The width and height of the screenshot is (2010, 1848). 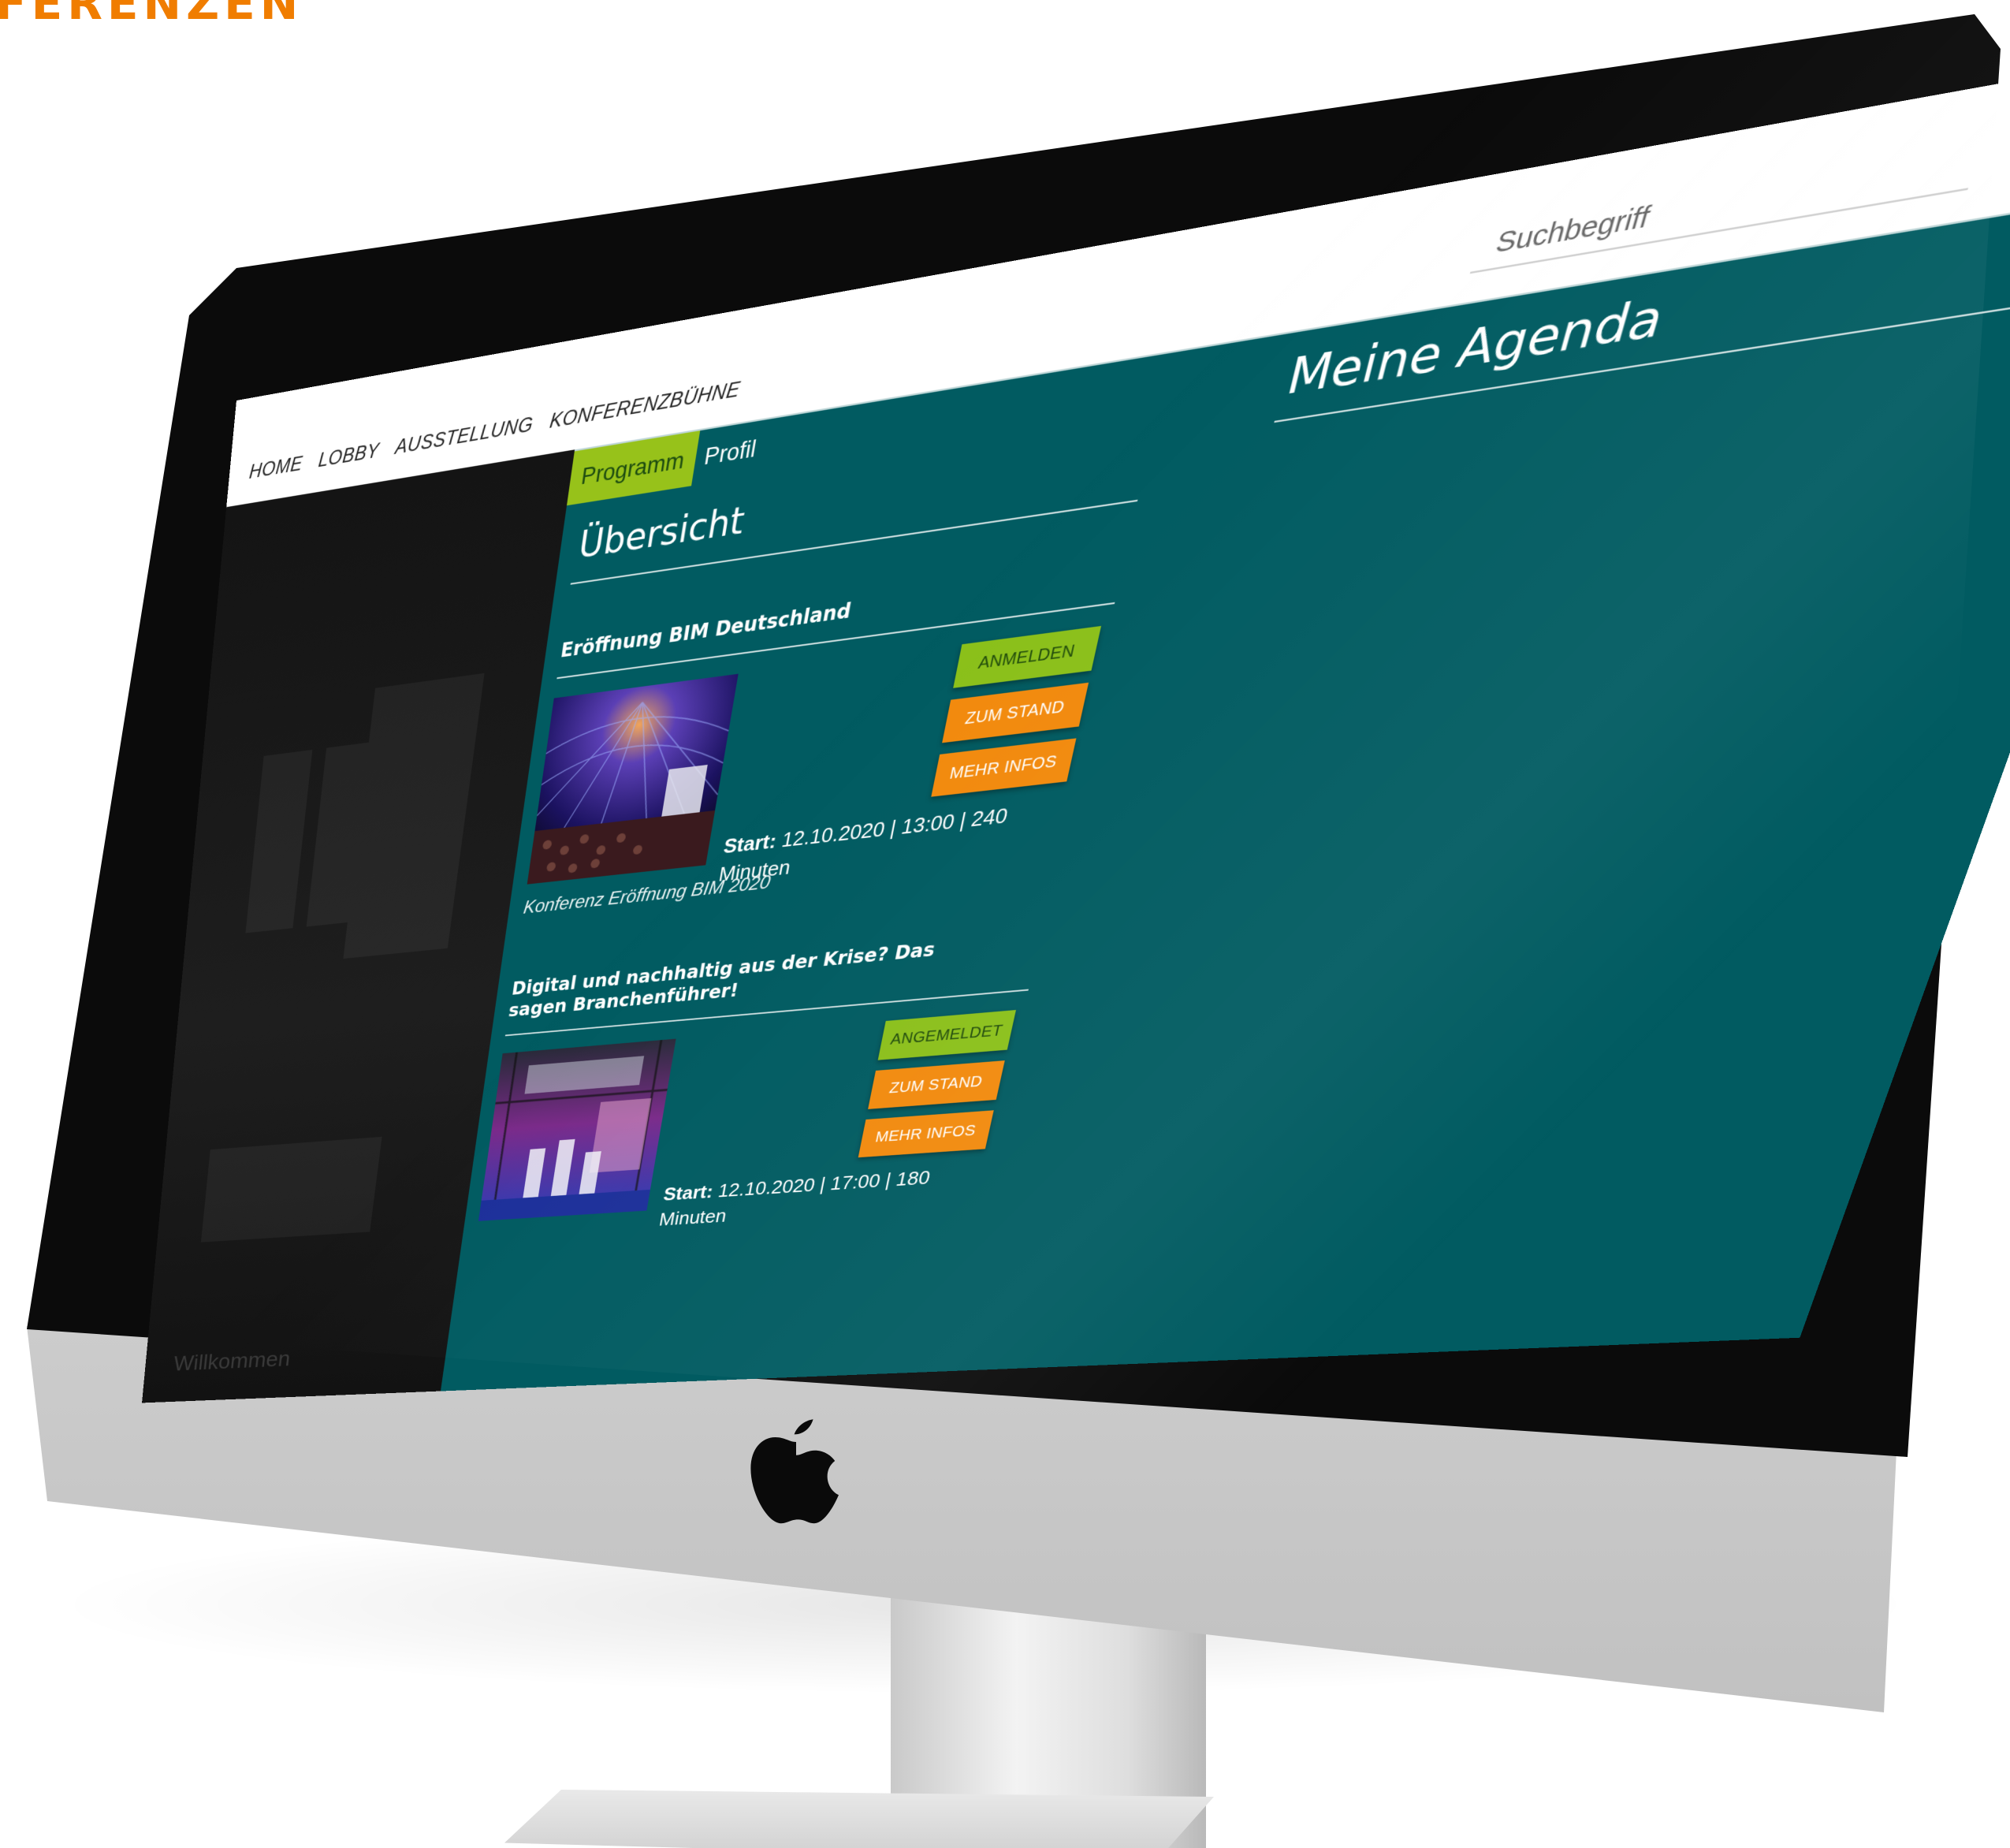 What do you see at coordinates (645, 406) in the screenshot?
I see `nav-item-konferenzbuehne: KONFERENZBÜHNE` at bounding box center [645, 406].